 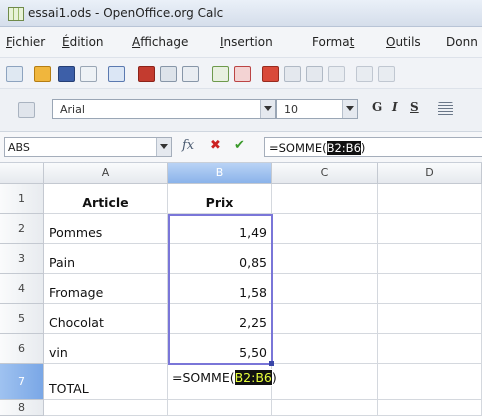 I want to click on export-pdf-icon, so click(x=146, y=74).